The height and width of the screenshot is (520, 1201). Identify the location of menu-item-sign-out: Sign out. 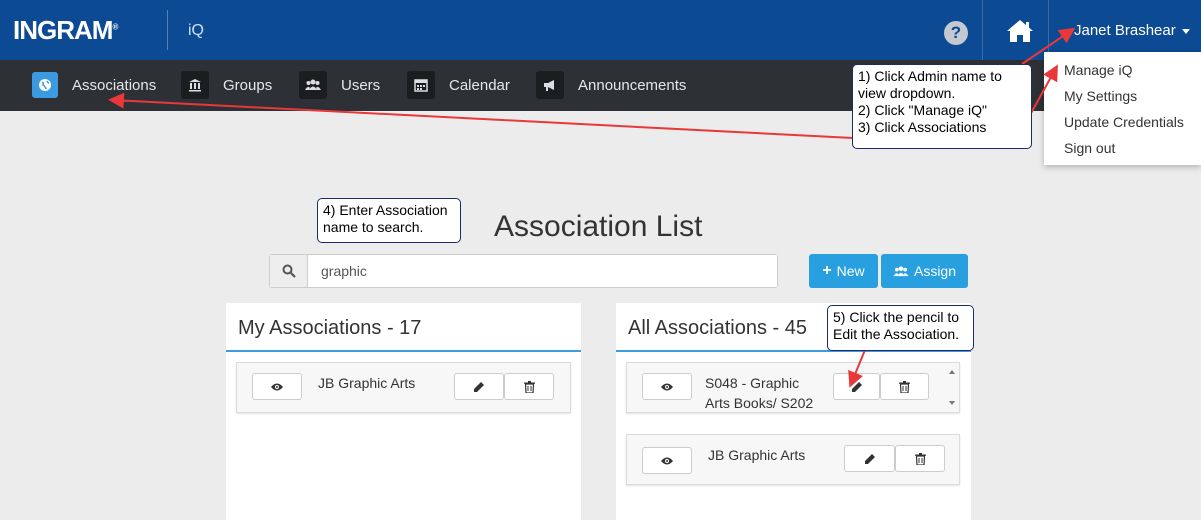
(1089, 148).